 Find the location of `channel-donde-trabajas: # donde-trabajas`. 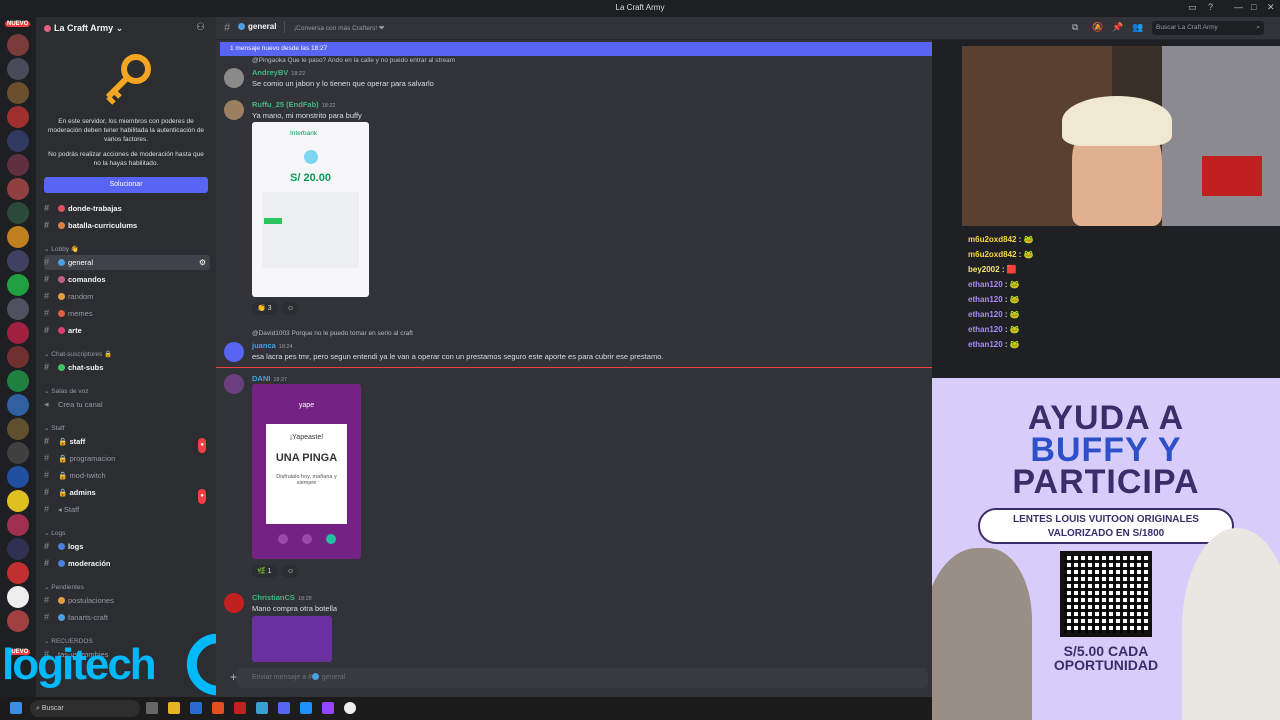

channel-donde-trabajas: # donde-trabajas is located at coordinates (127, 208).